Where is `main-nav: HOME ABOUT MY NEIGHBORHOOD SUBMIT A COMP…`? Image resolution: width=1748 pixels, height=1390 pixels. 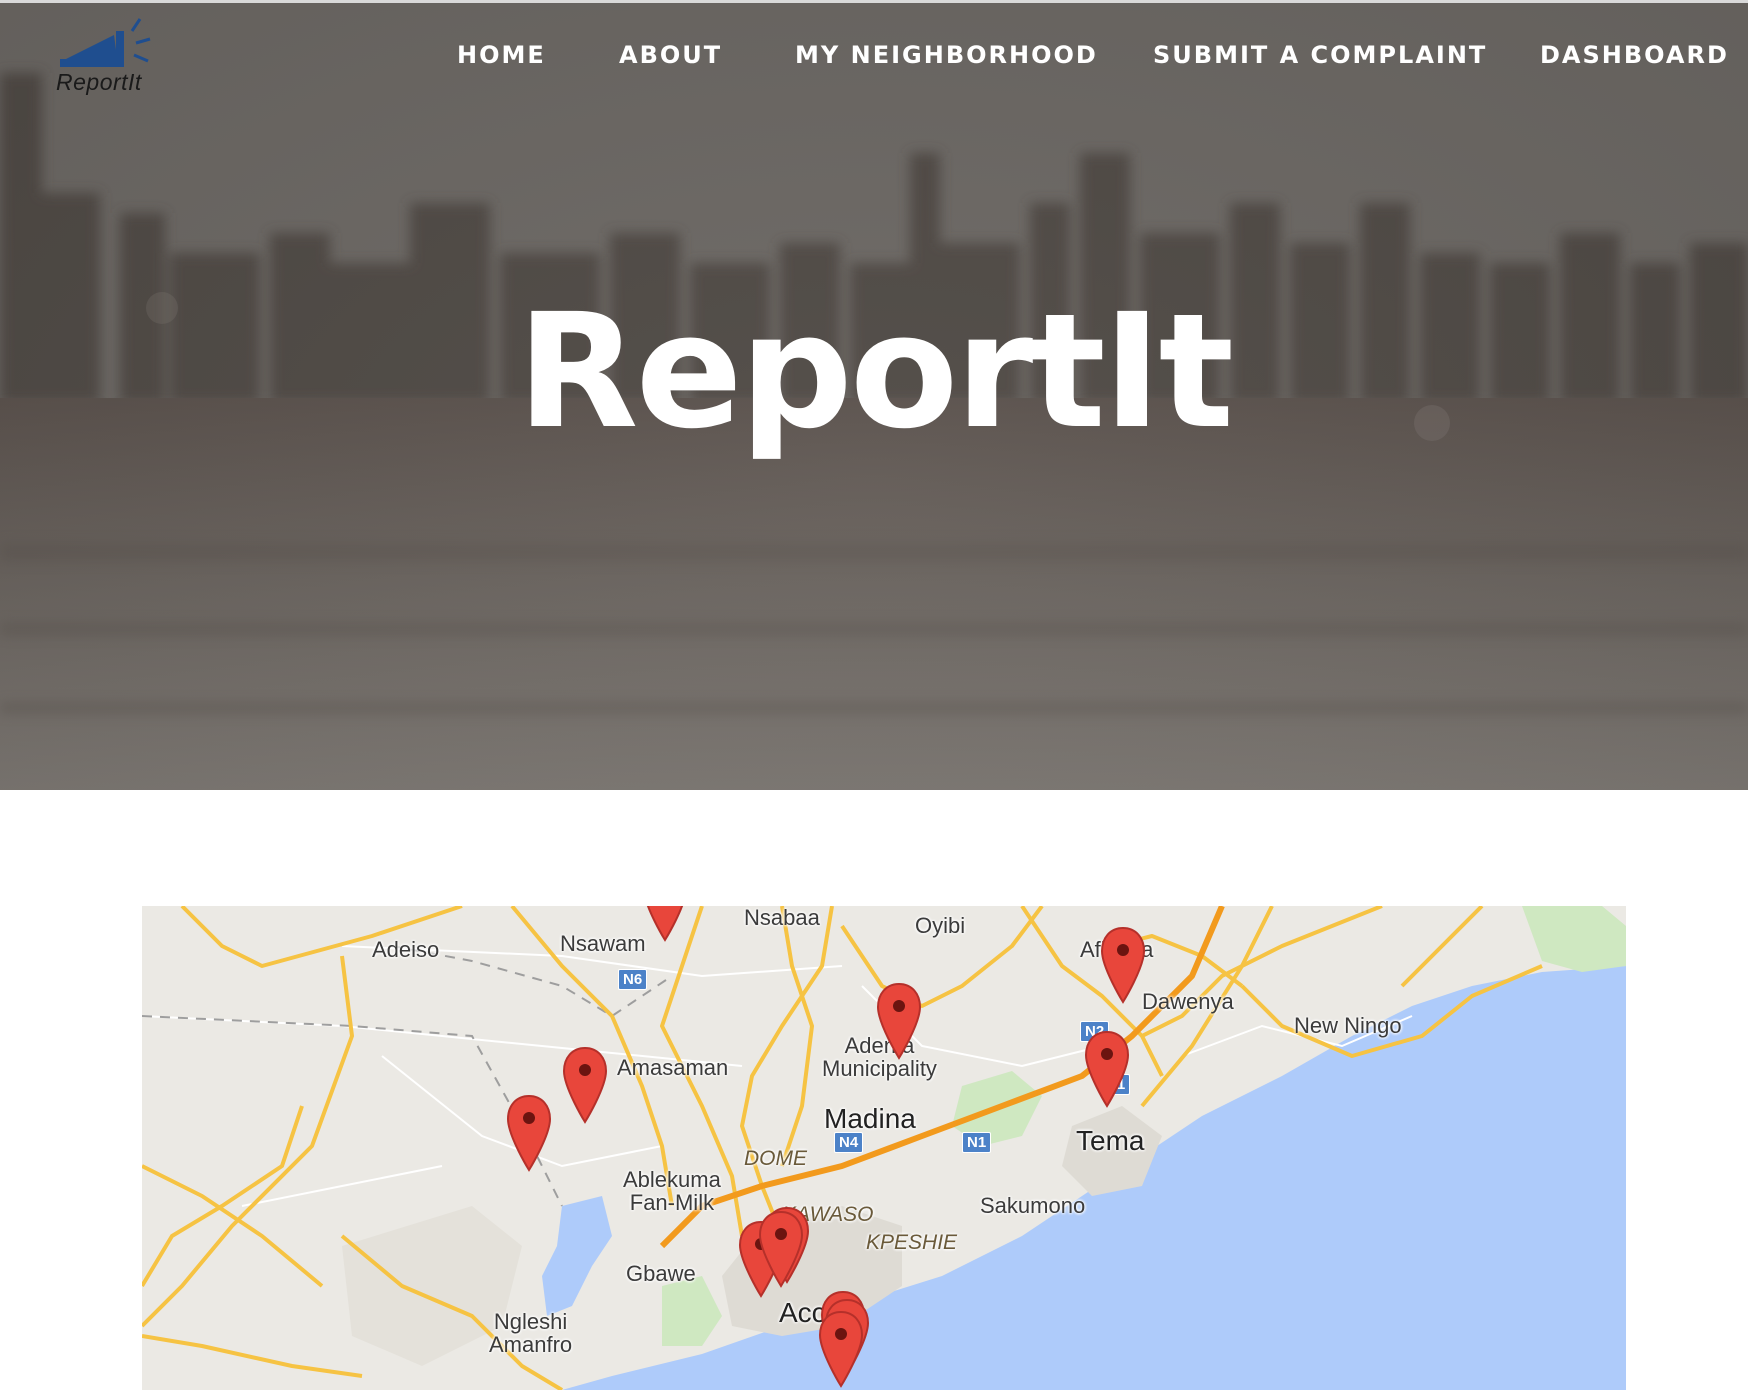
main-nav: HOME ABOUT MY NEIGHBORHOOD SUBMIT A COMP… is located at coordinates (874, 56).